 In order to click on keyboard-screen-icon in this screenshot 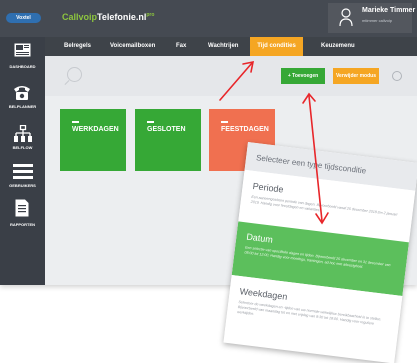, I will do `click(22, 50)`.